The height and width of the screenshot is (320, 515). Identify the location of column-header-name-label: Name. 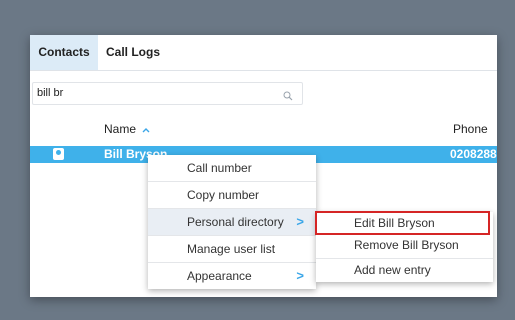
(120, 129).